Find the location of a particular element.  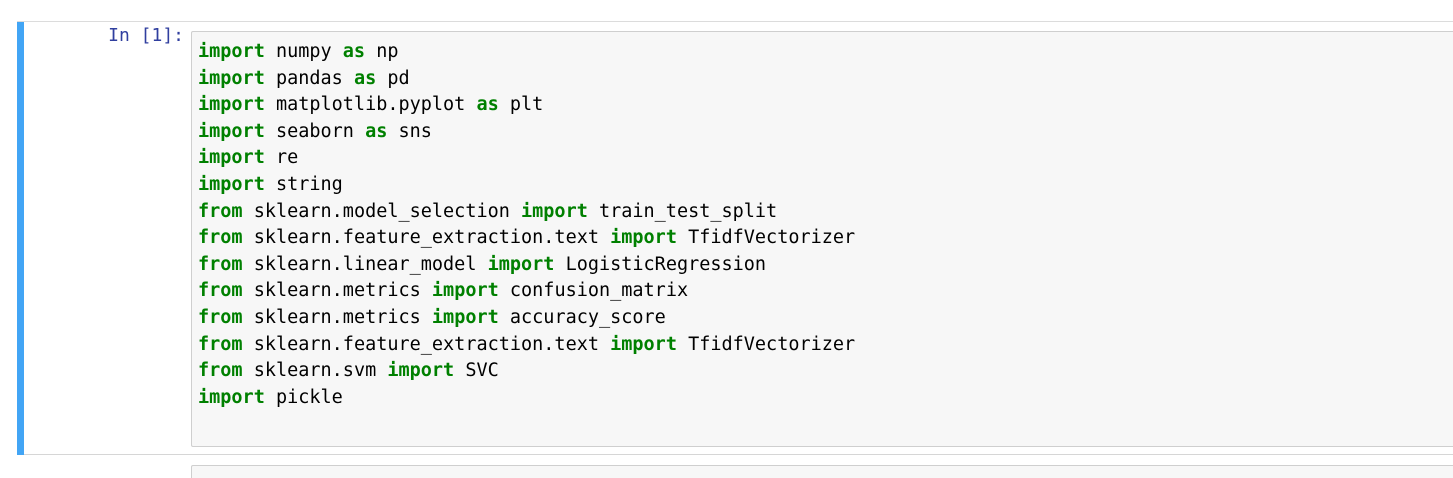

cell-selection-bar is located at coordinates (20, 238).